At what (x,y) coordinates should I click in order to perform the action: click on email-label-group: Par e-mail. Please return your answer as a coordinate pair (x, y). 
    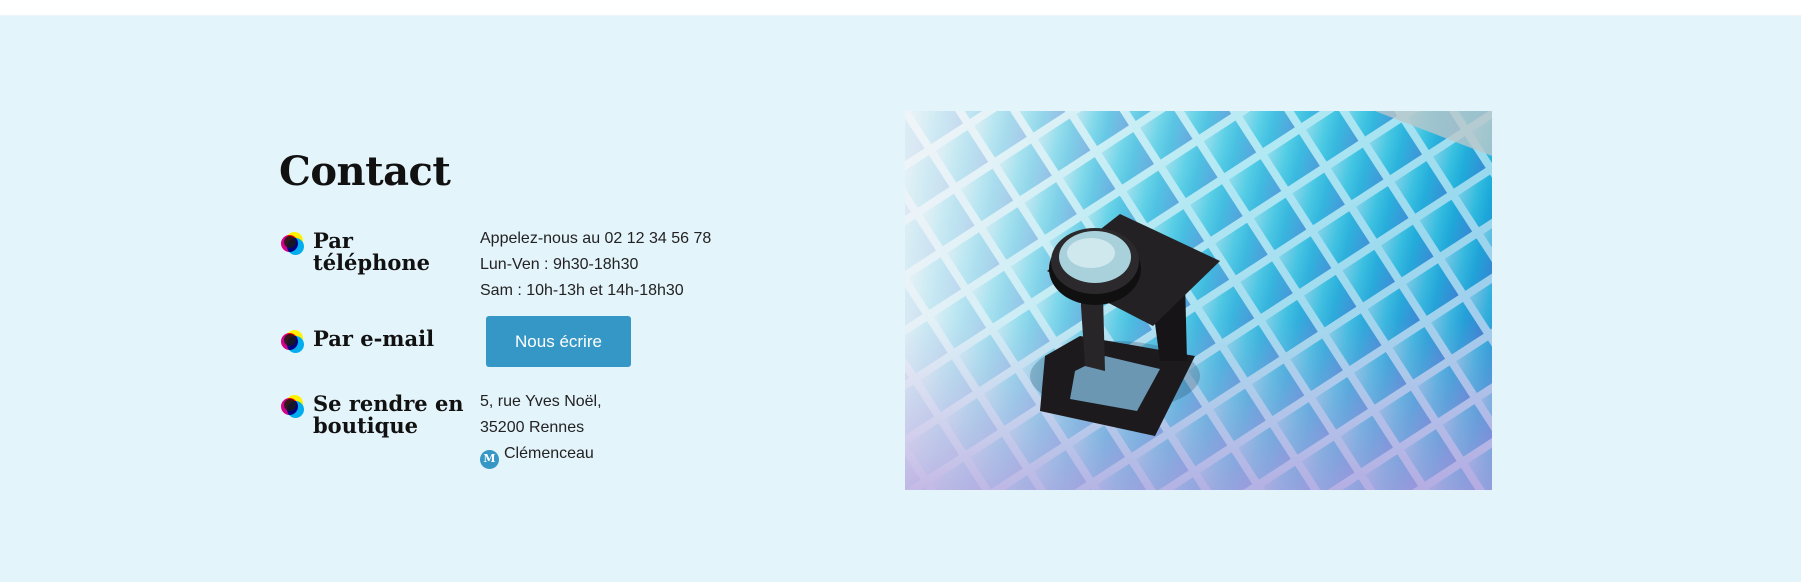
    Looking at the image, I should click on (374, 341).